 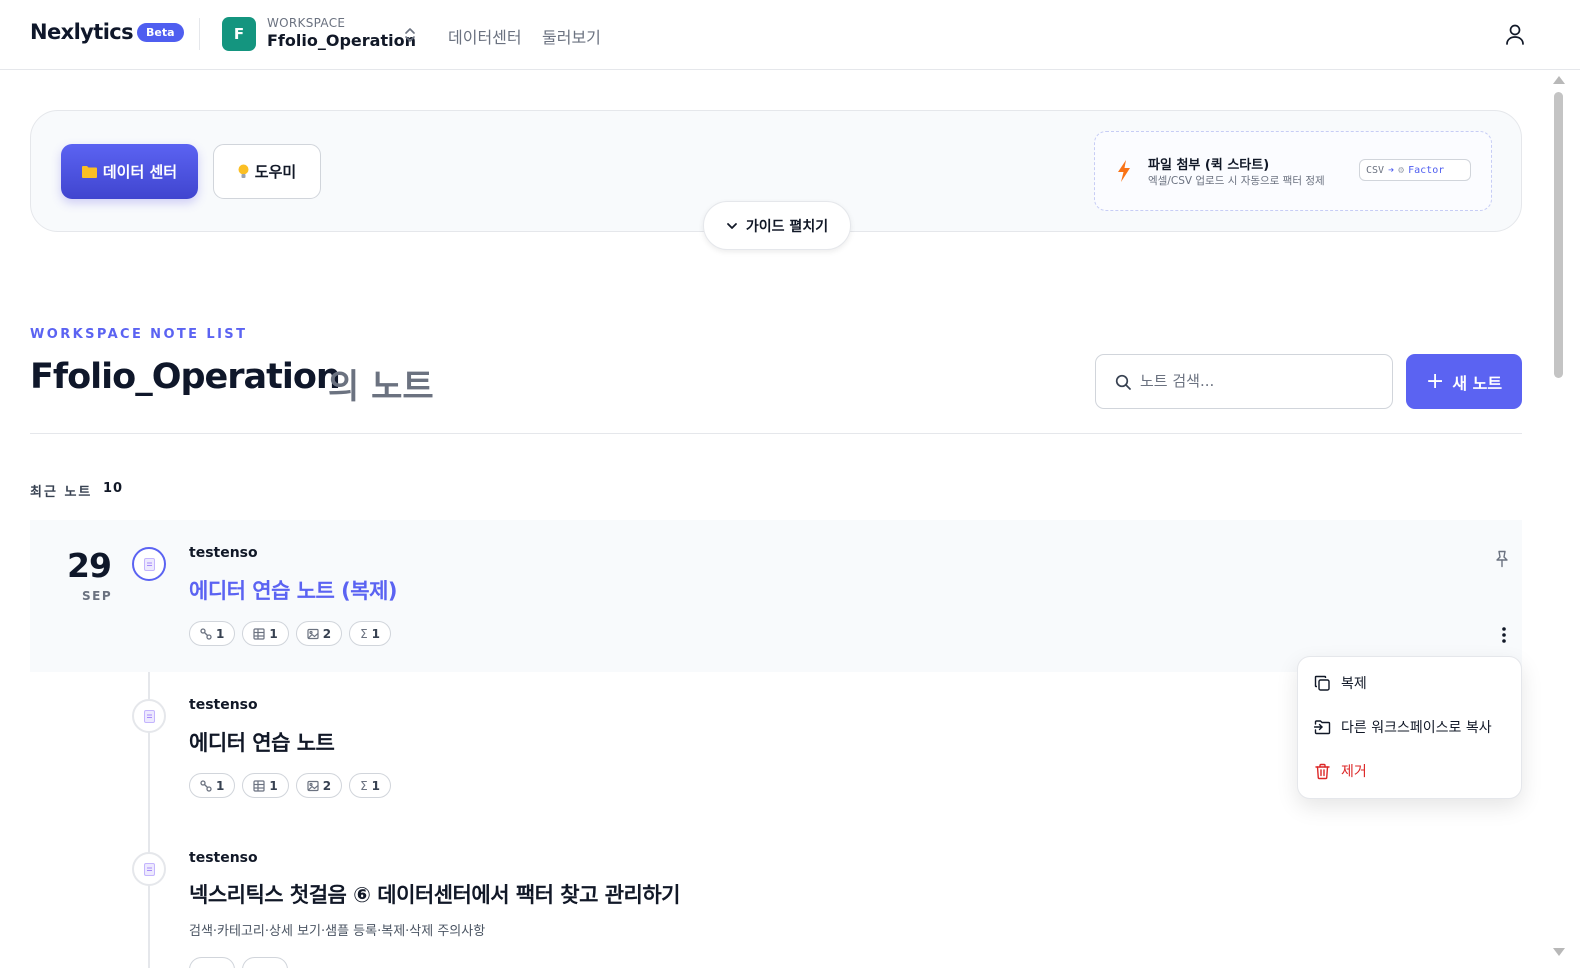 What do you see at coordinates (732, 225) in the screenshot?
I see `chevron-down-icon` at bounding box center [732, 225].